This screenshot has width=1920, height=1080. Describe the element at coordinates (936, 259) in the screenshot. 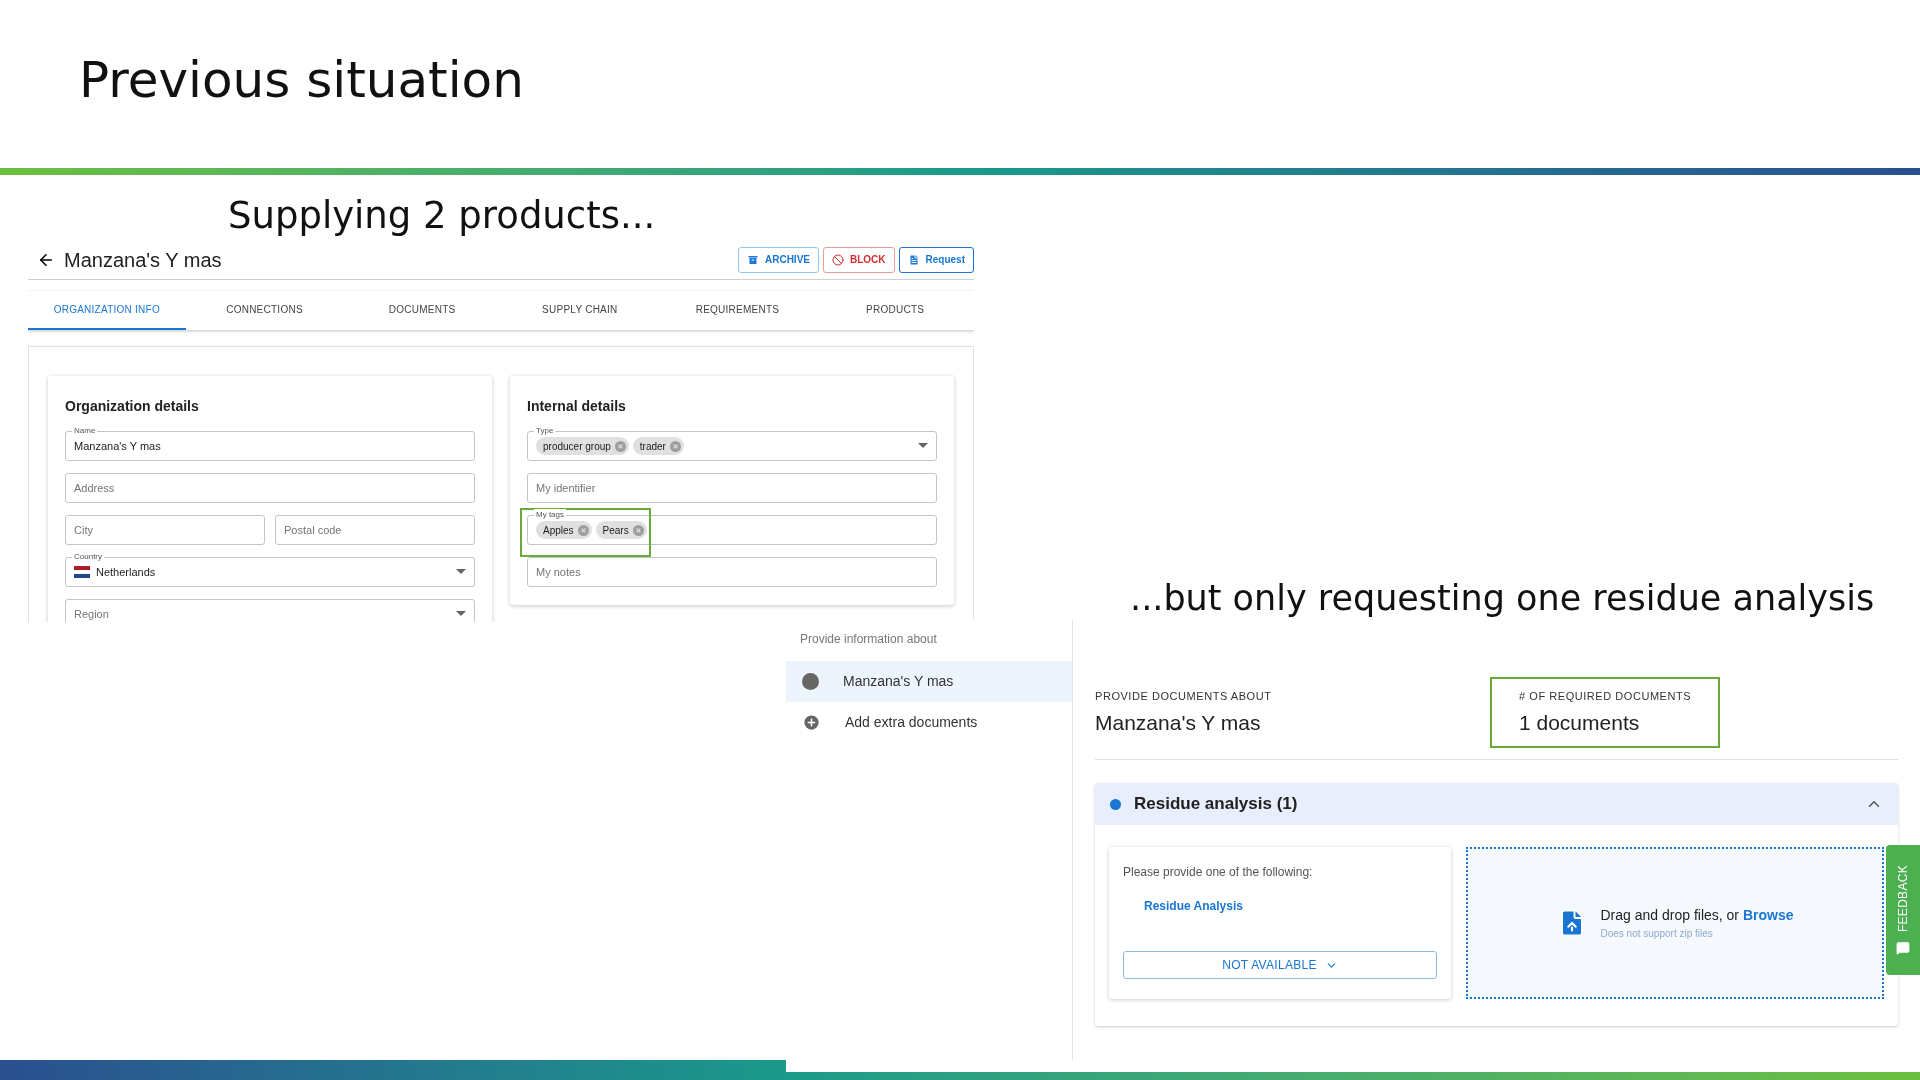

I see `request-button: Request` at that location.